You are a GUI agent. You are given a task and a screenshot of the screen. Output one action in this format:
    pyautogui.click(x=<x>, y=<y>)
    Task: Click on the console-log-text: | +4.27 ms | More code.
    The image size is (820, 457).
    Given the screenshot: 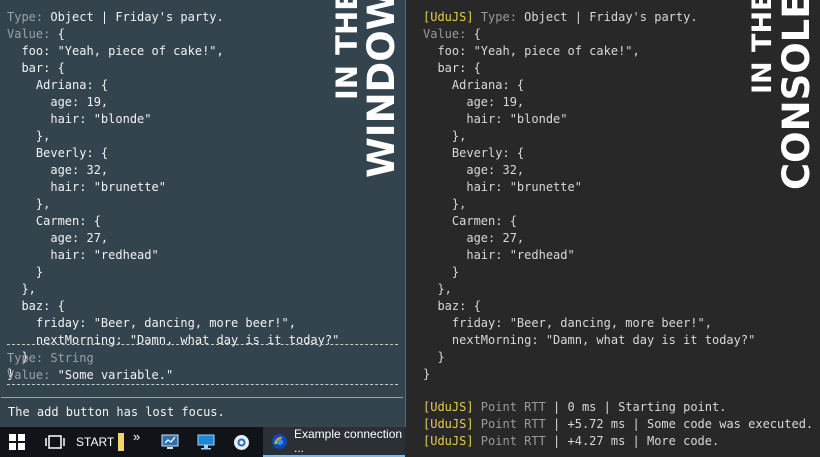 What is the action you would take?
    pyautogui.click(x=632, y=441)
    